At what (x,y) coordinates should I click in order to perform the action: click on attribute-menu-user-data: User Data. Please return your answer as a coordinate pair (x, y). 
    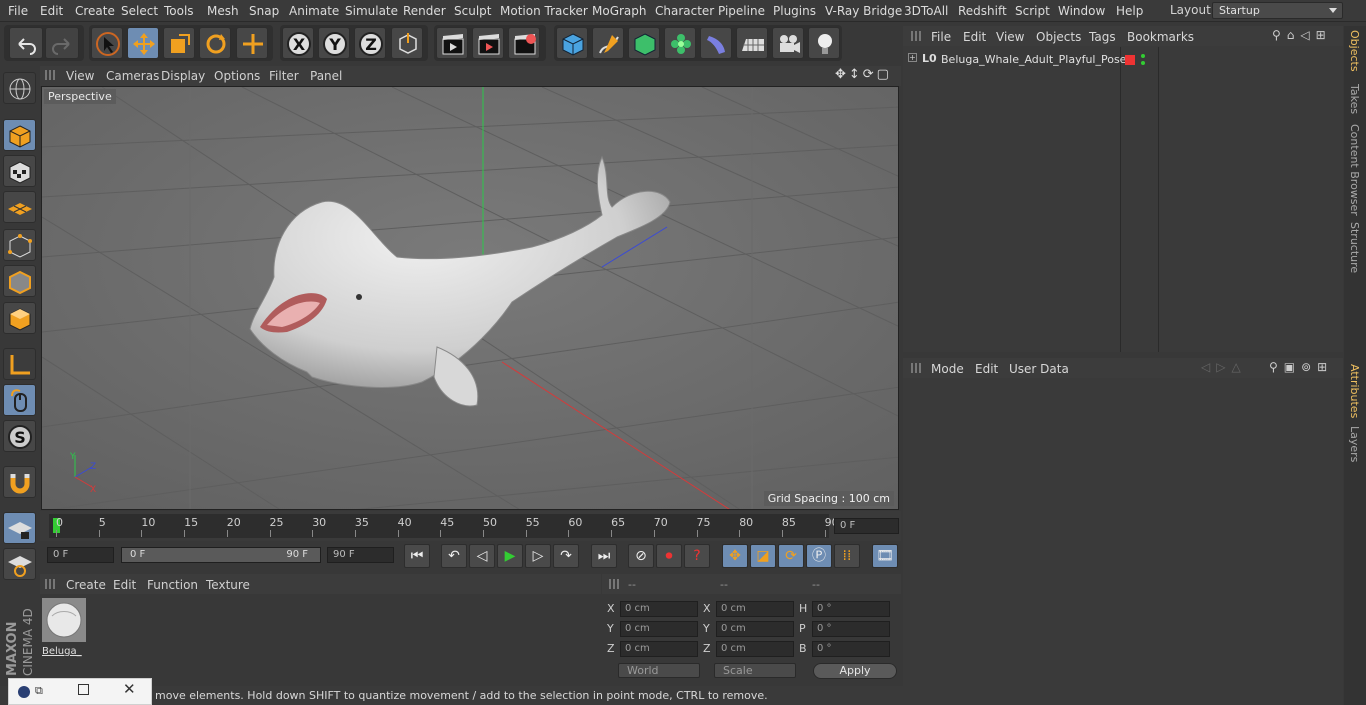
    Looking at the image, I should click on (1039, 369).